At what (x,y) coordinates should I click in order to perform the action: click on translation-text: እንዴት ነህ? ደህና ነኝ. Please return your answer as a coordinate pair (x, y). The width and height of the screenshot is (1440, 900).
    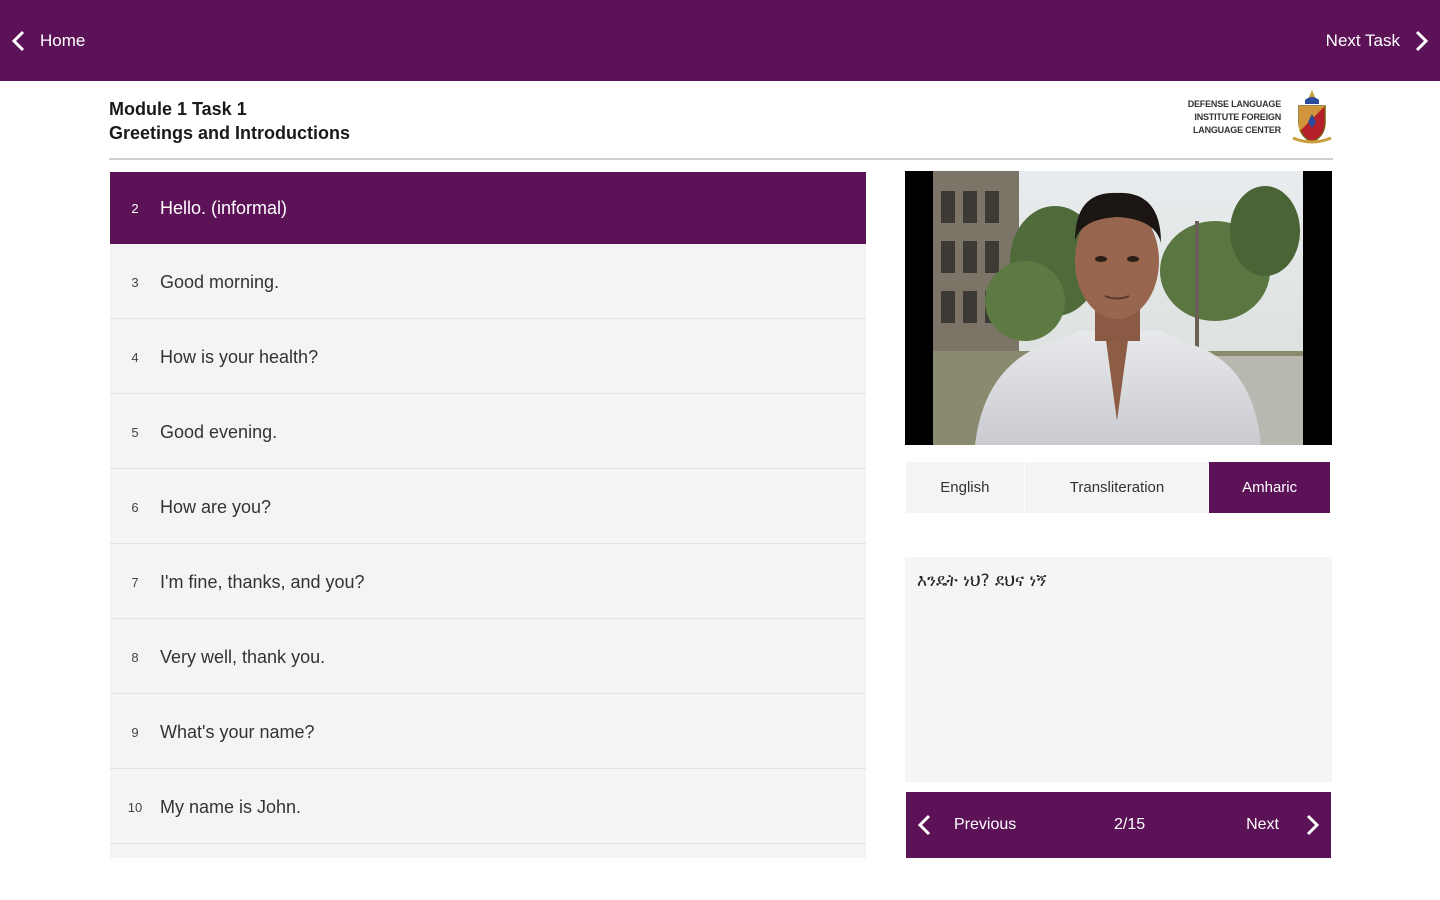
    Looking at the image, I should click on (982, 581).